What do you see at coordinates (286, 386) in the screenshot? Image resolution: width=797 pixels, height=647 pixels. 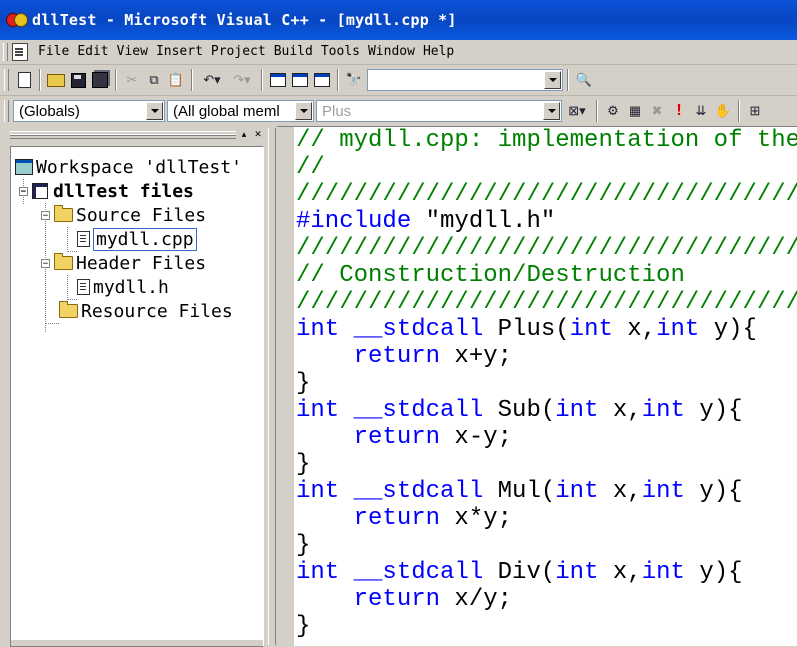 I see `editor-gutter` at bounding box center [286, 386].